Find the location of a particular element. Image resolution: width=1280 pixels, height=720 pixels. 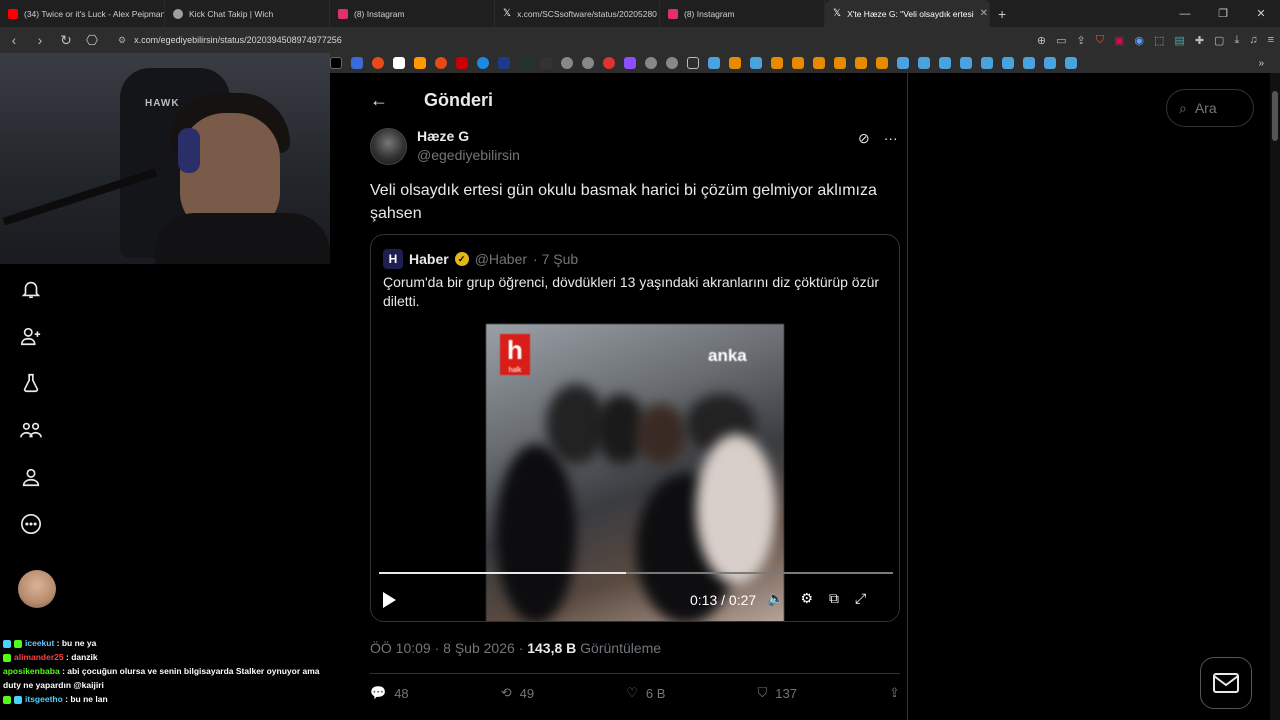

browser-tab-active: 𝕏 X'te Hæze G: "Veli olsaydık ertesi ✕ is located at coordinates (907, 13).